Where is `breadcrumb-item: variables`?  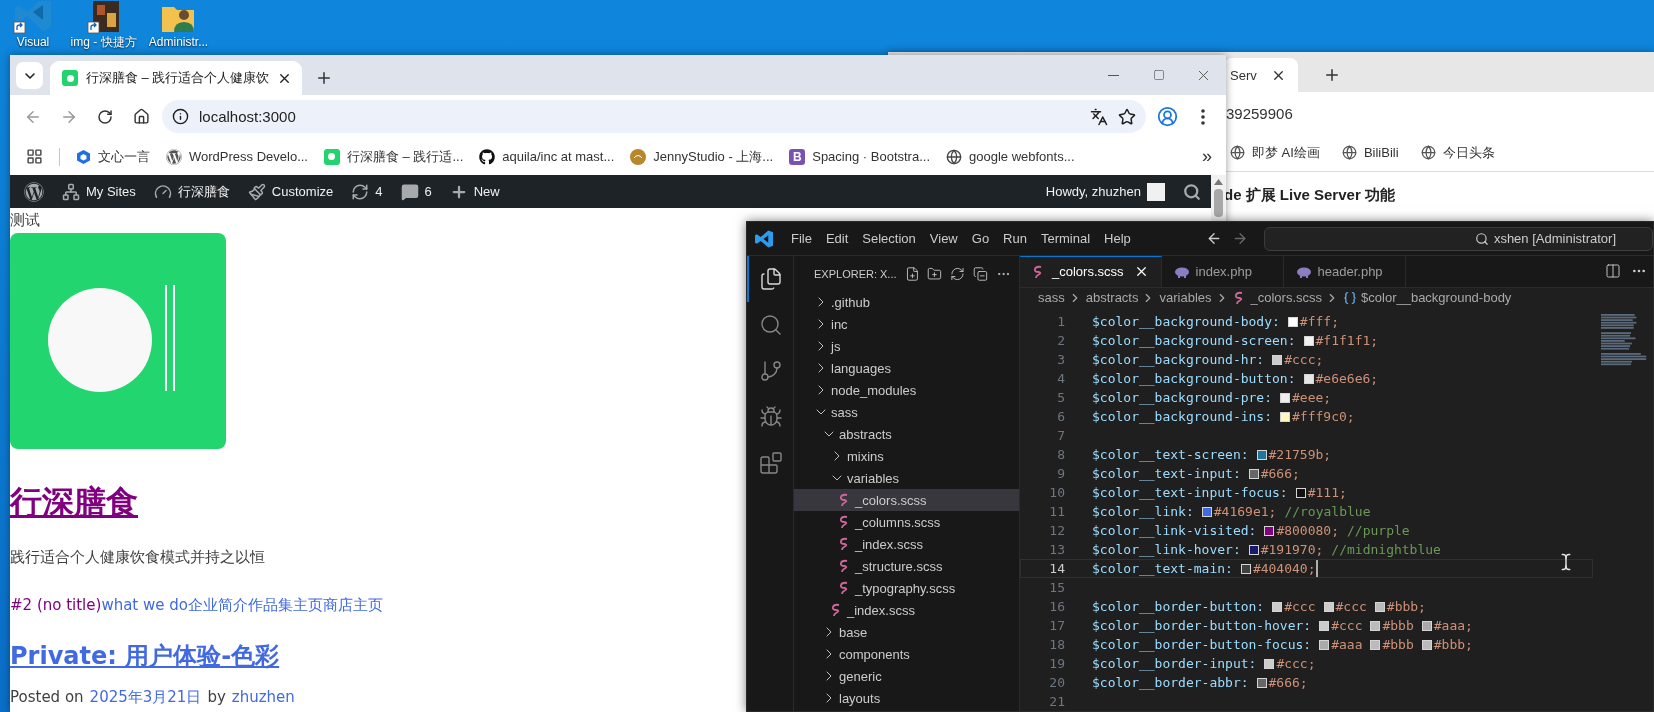
breadcrumb-item: variables is located at coordinates (1185, 298).